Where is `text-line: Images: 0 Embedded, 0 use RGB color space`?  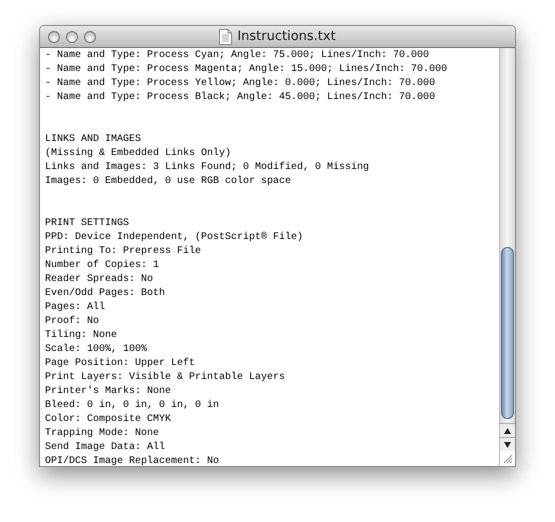 text-line: Images: 0 Embedded, 0 use RGB color space is located at coordinates (168, 182).